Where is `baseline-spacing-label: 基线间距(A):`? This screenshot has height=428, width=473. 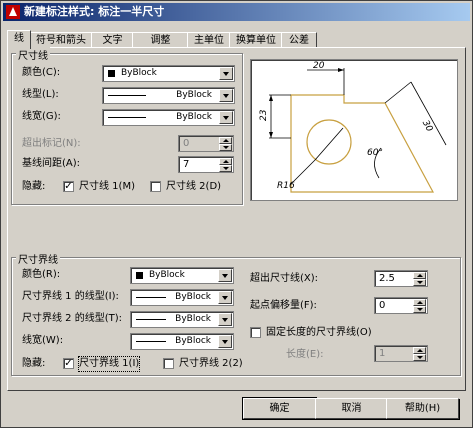 baseline-spacing-label: 基线间距(A): is located at coordinates (51, 163).